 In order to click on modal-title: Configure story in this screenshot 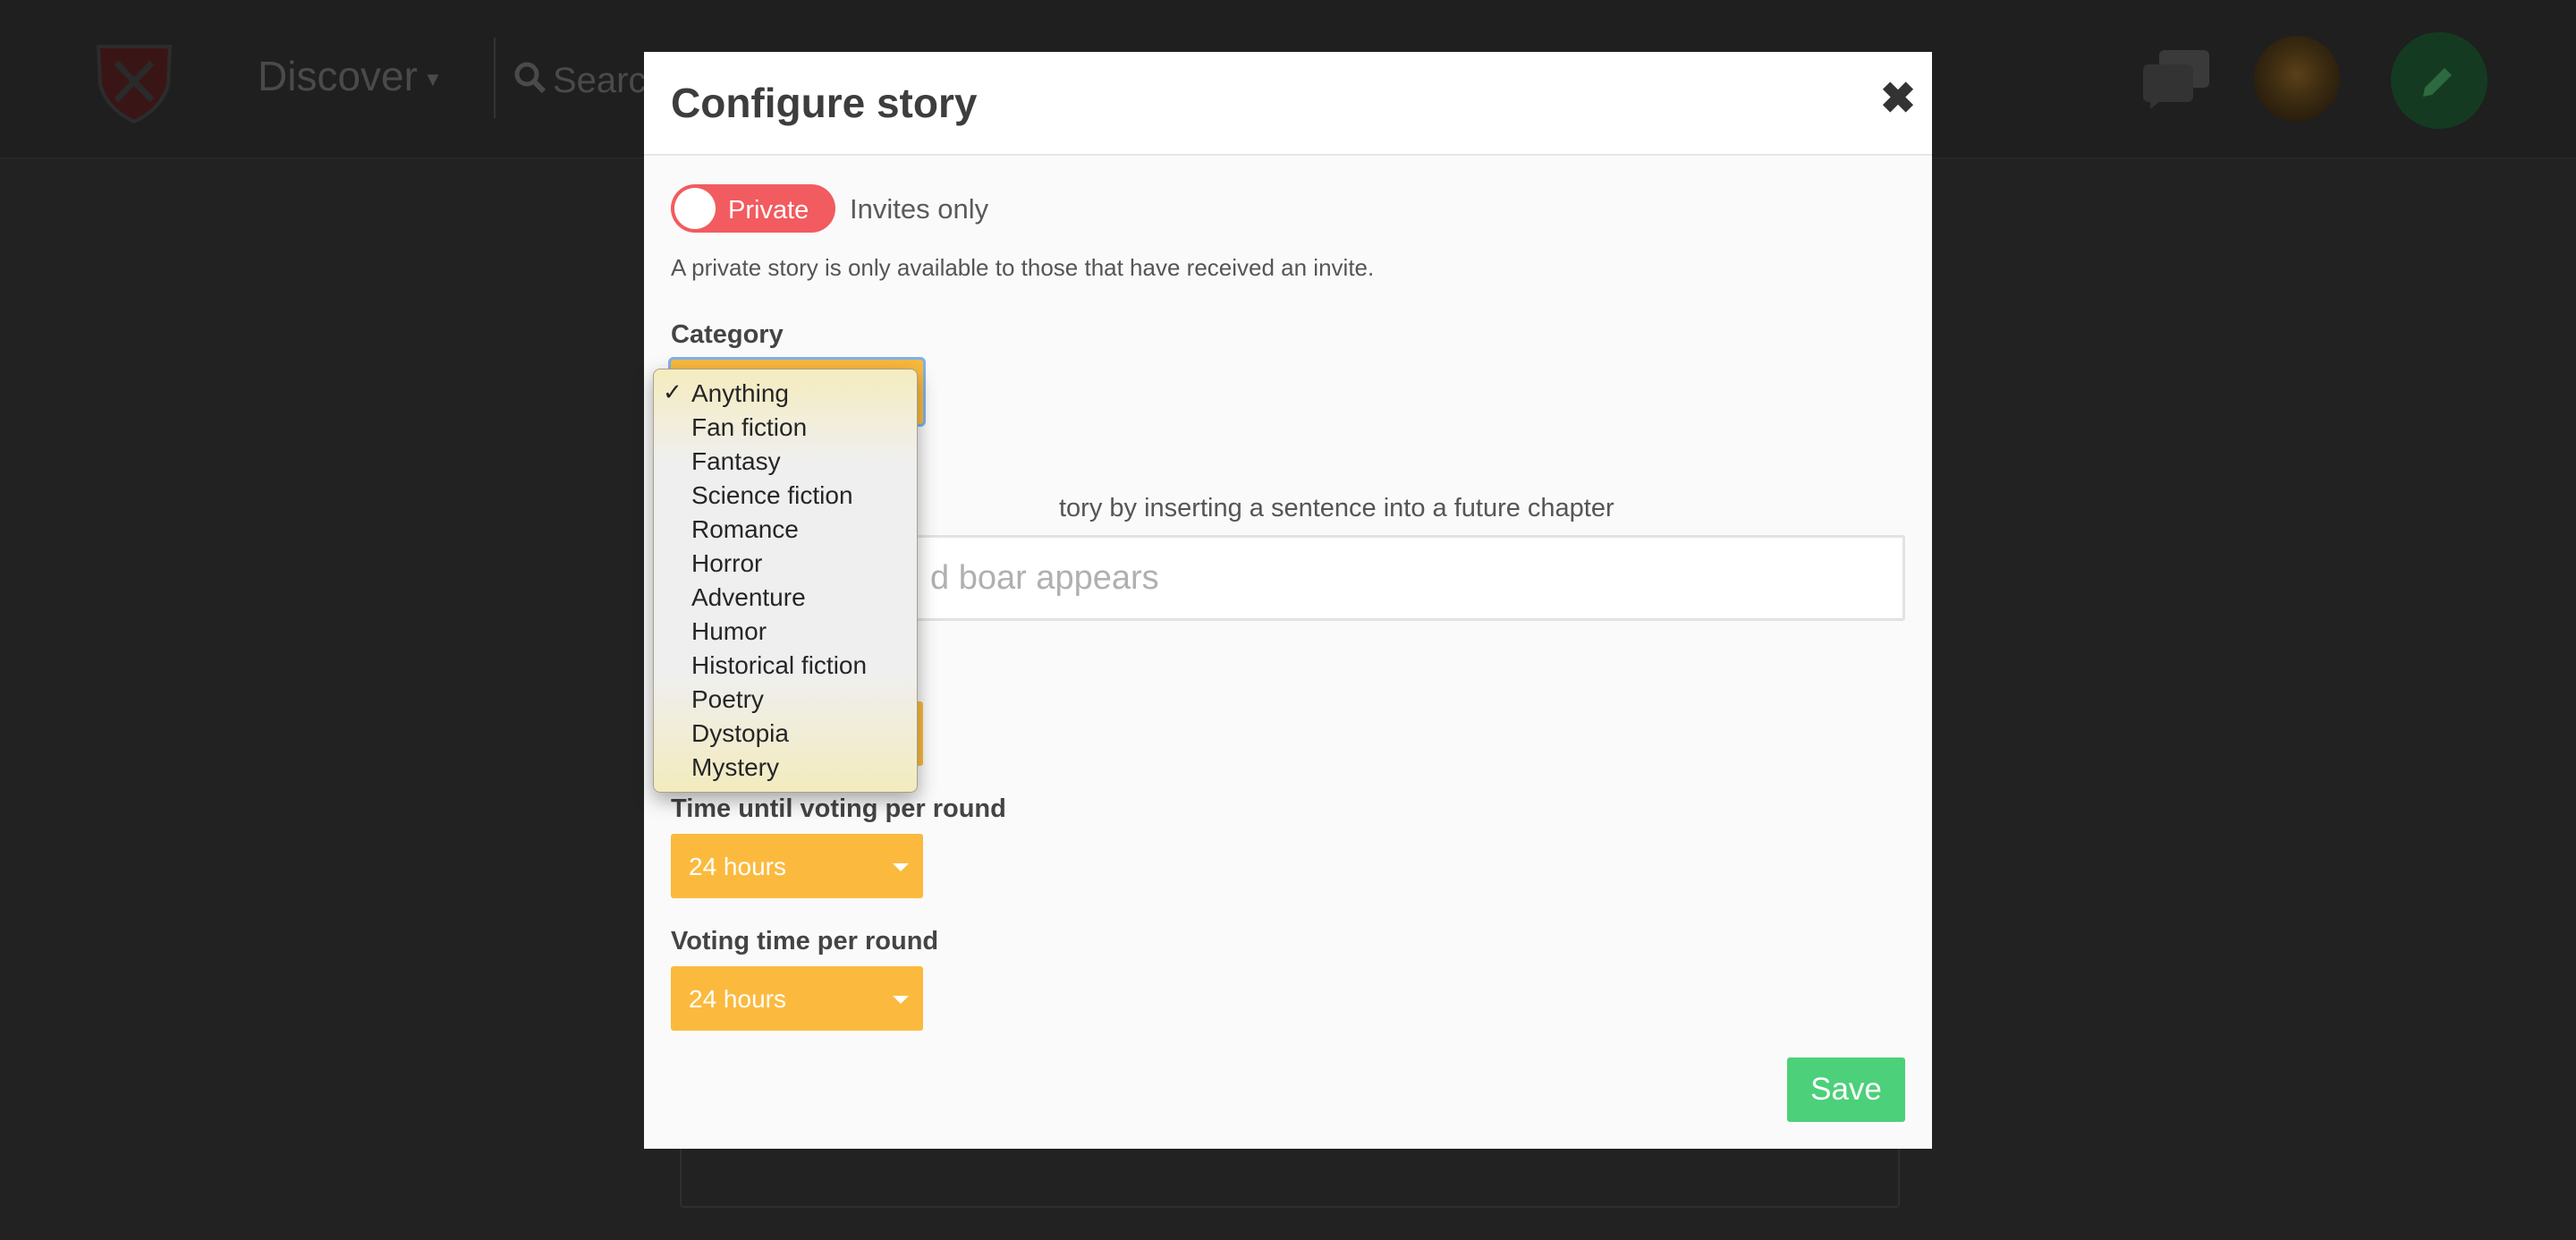, I will do `click(824, 103)`.